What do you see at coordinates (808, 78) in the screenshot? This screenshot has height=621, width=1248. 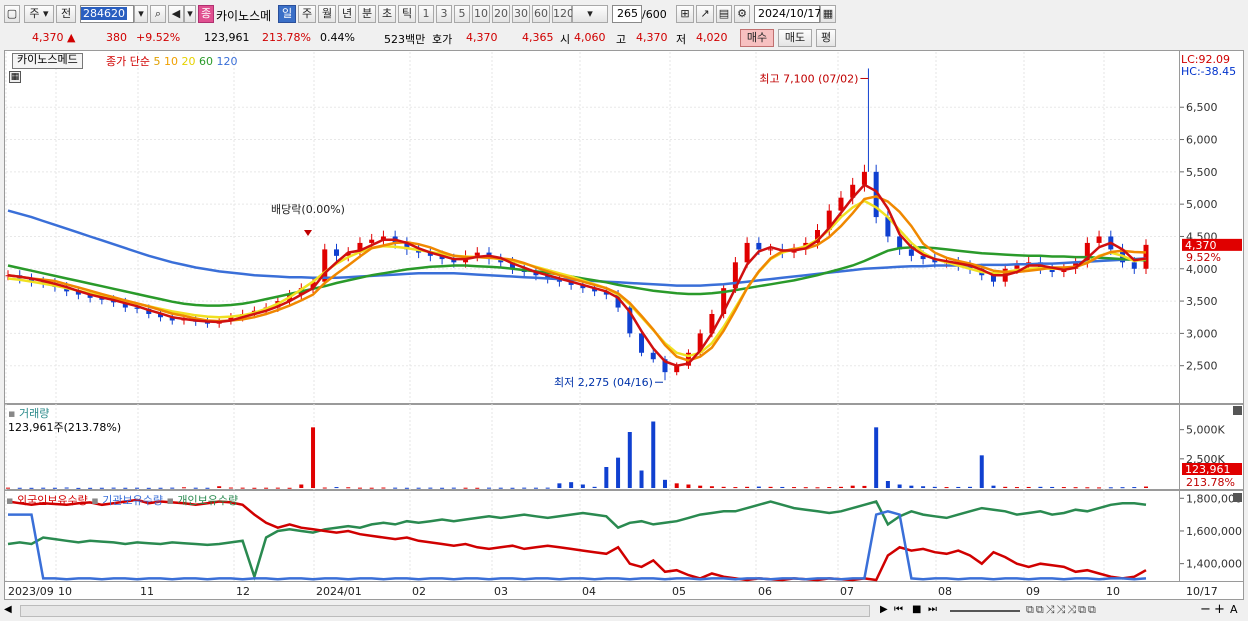 I see `annot-high: 최고 7,100 (07/02)` at bounding box center [808, 78].